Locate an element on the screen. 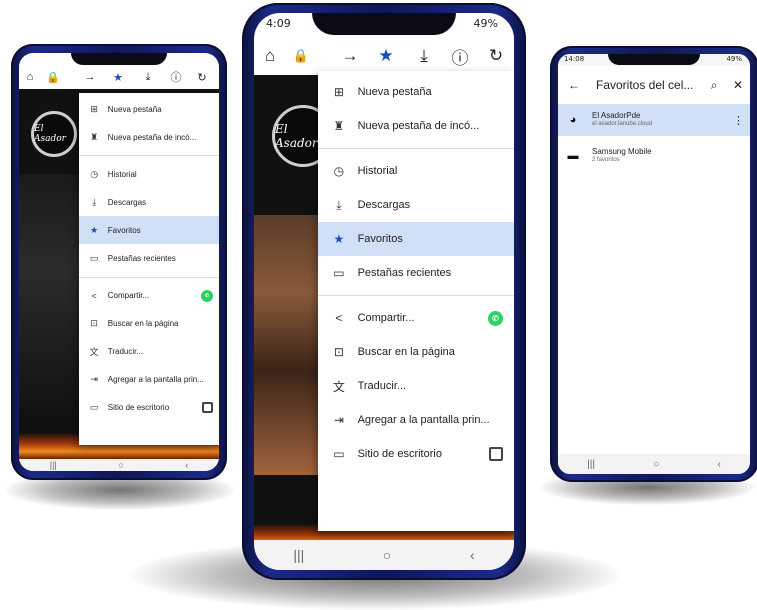 Image resolution: width=757 pixels, height=610 pixels. close-icon: ✕ is located at coordinates (738, 85).